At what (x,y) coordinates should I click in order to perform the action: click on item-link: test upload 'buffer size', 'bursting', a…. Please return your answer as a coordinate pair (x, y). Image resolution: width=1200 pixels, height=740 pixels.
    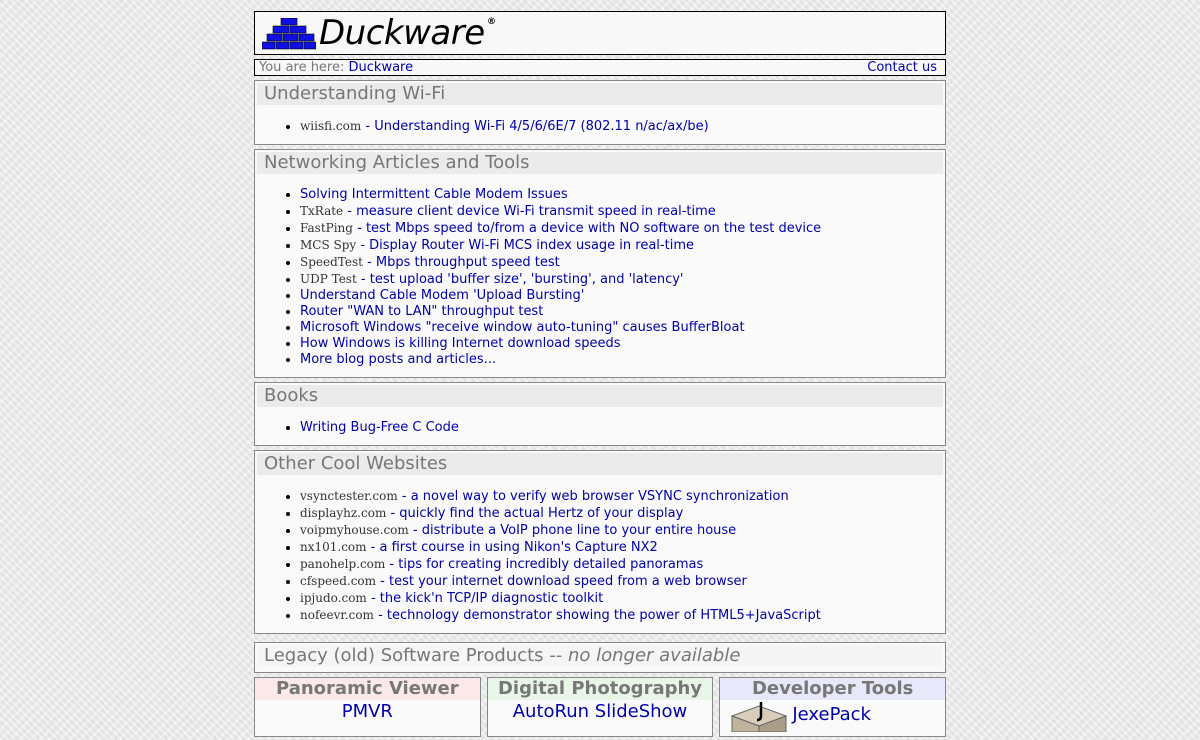
    Looking at the image, I should click on (527, 279).